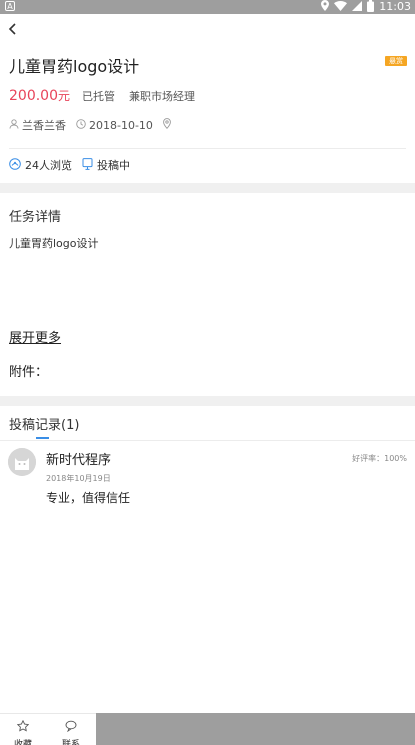 The width and height of the screenshot is (415, 745). I want to click on location-pin-icon, so click(167, 125).